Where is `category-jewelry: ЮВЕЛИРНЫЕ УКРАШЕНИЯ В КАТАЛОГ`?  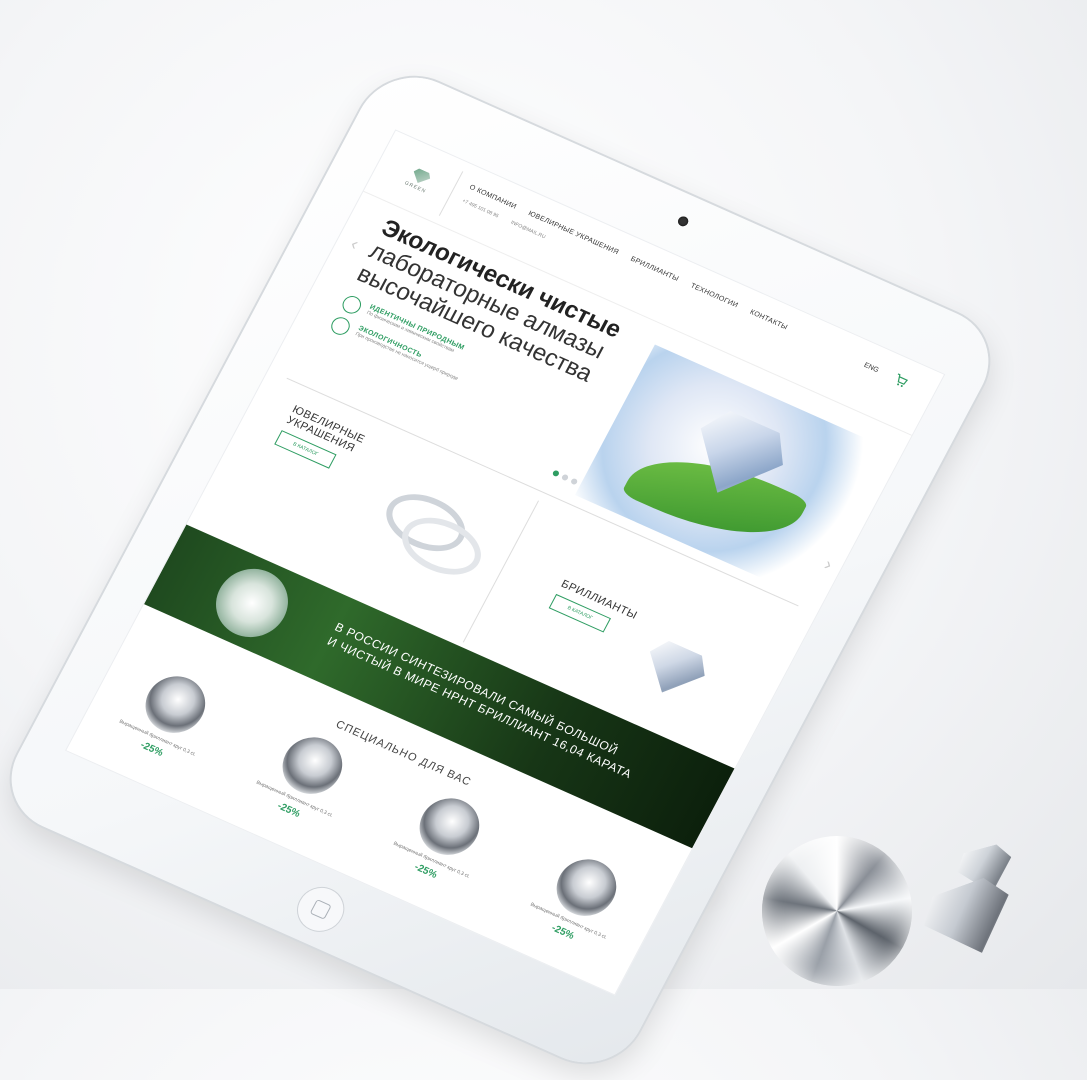
category-jewelry: ЮВЕЛИРНЫЕ УКРАШЕНИЯ В КАТАЛОГ is located at coordinates (320, 440).